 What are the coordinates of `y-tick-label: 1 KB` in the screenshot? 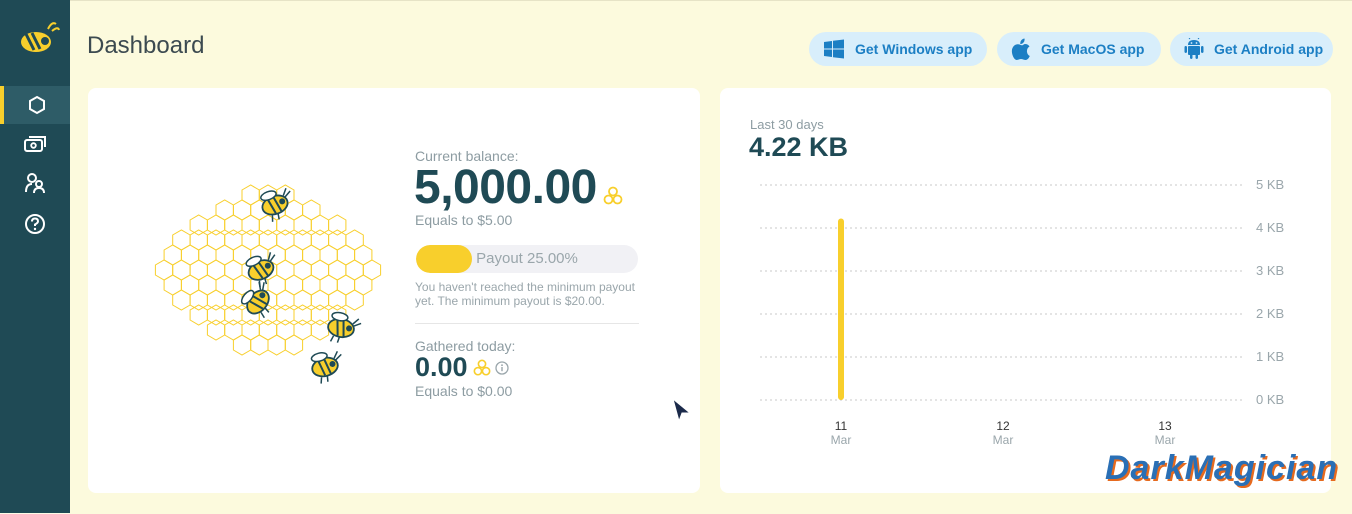 It's located at (1270, 356).